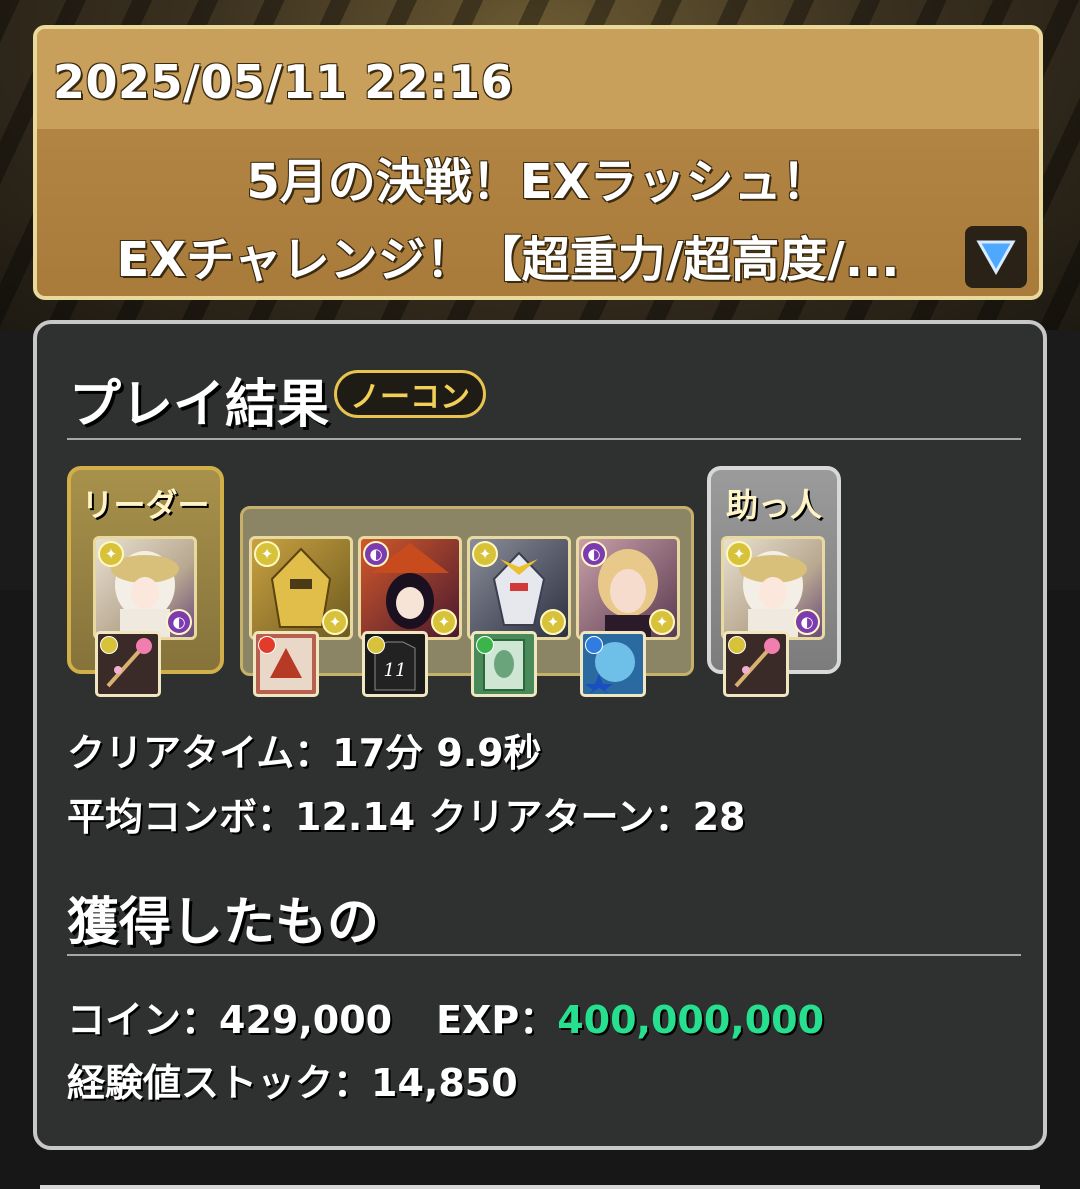 Image resolution: width=1080 pixels, height=1189 pixels. I want to click on avg-combo-label: 平均コンボ：, so click(181, 817).